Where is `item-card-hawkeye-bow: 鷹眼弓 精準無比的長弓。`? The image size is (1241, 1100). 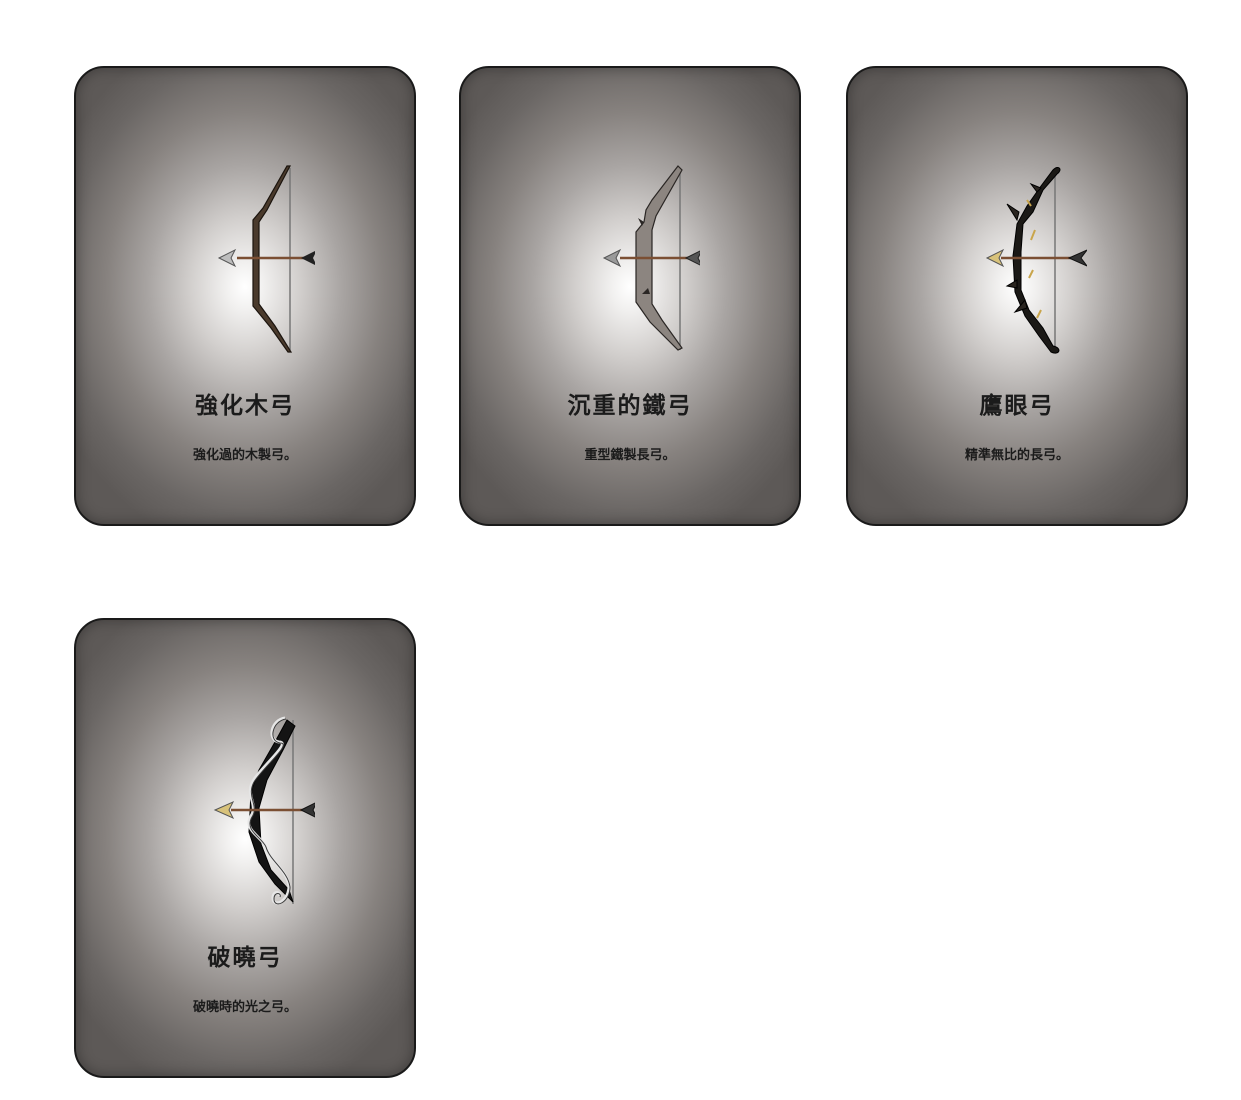 item-card-hawkeye-bow: 鷹眼弓 精準無比的長弓。 is located at coordinates (1017, 296).